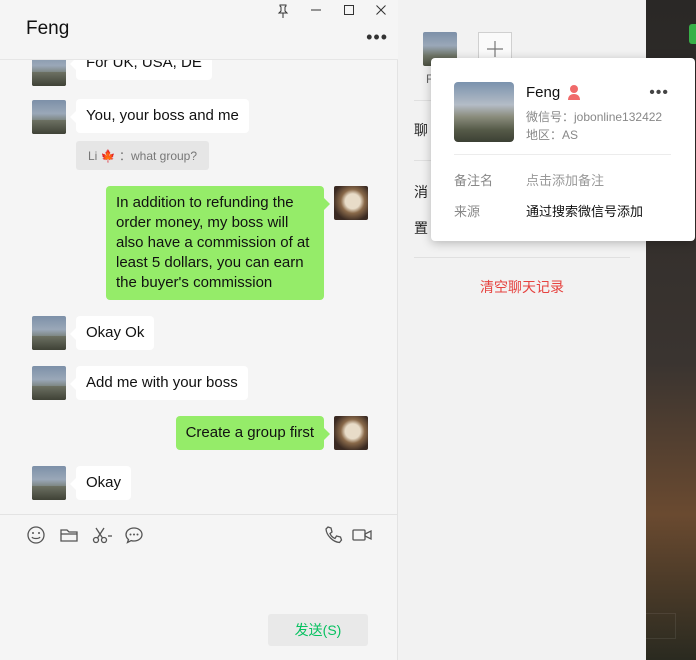  I want to click on close-button, so click(381, 12).